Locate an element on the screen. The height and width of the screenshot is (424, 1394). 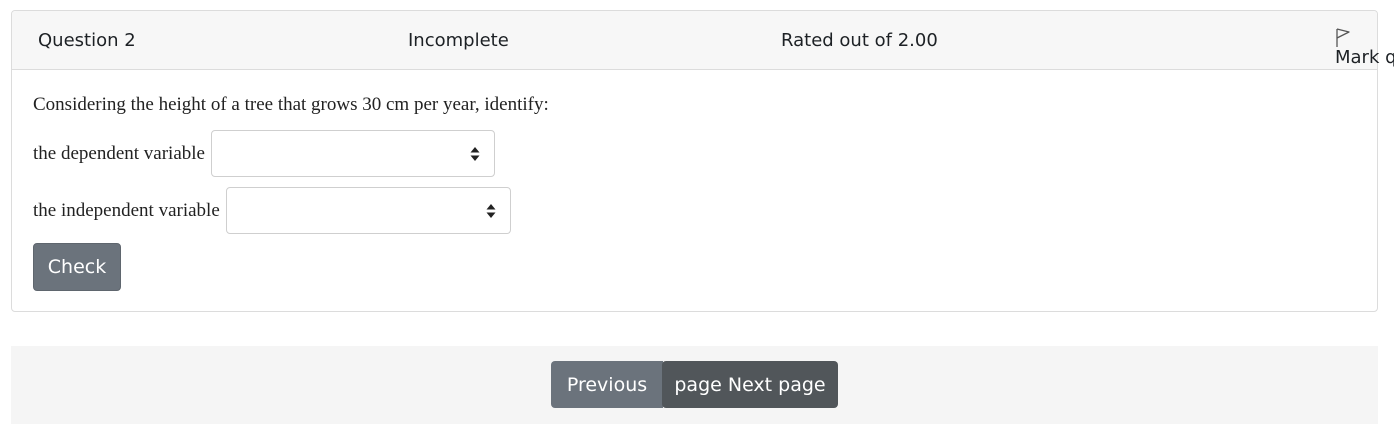
next-page-button: page Next page is located at coordinates (750, 384).